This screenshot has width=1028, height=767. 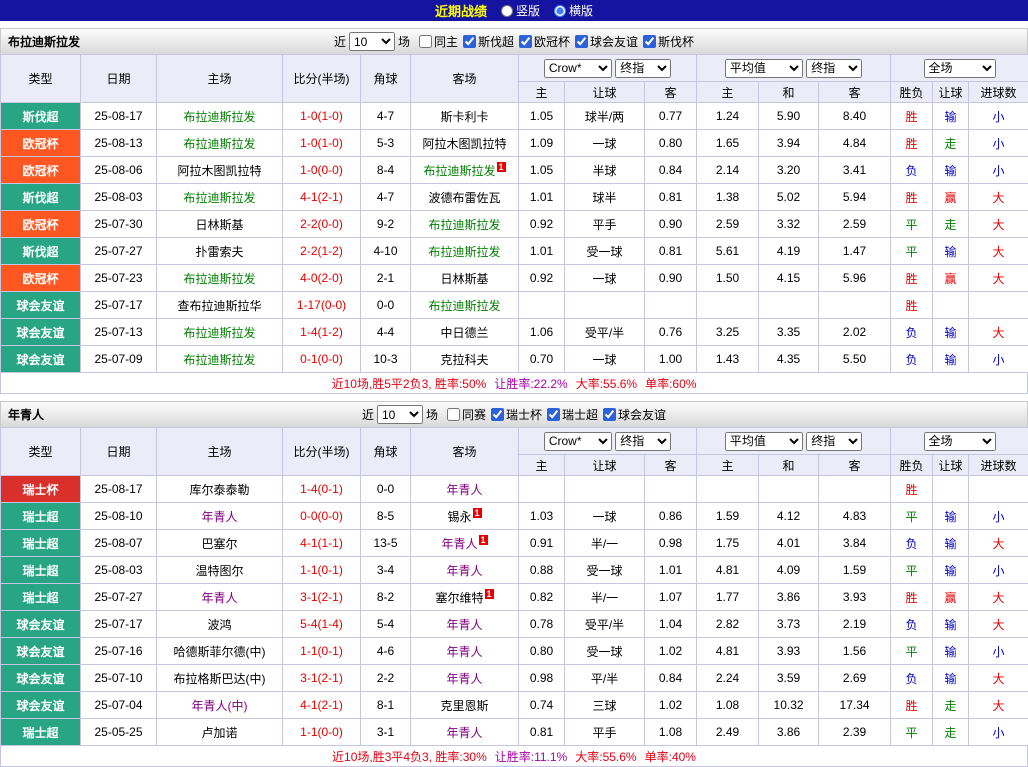 I want to click on europe-away-odds: 2.59, so click(x=855, y=224).